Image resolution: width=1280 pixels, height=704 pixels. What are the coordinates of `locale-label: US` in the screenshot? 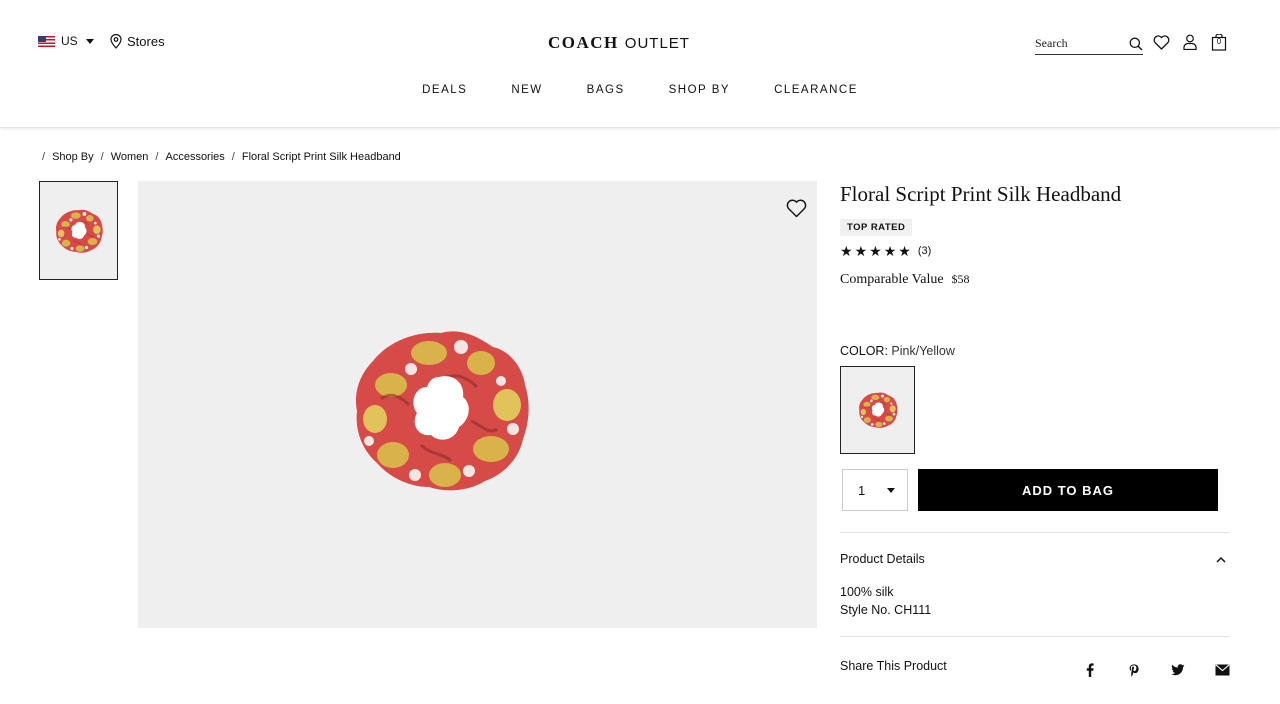 It's located at (69, 41).